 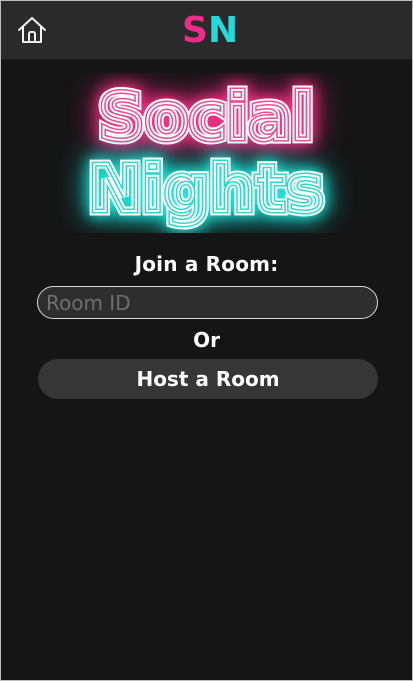 What do you see at coordinates (206, 264) in the screenshot?
I see `join-room-label: Join a Room:` at bounding box center [206, 264].